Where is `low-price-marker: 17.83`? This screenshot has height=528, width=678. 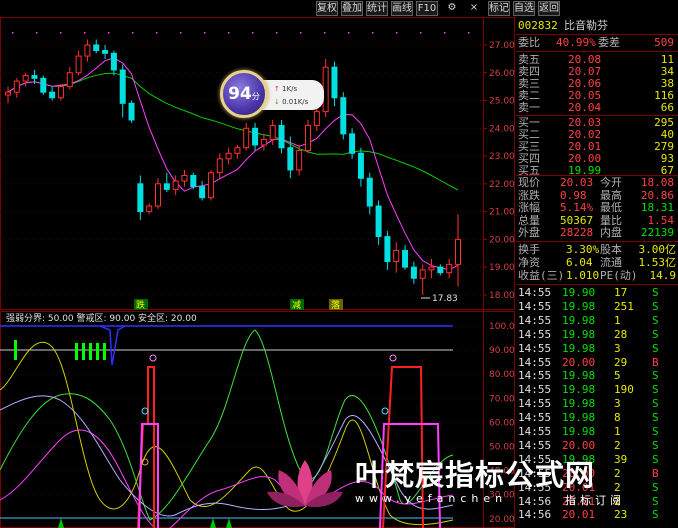
low-price-marker: 17.83 is located at coordinates (439, 299).